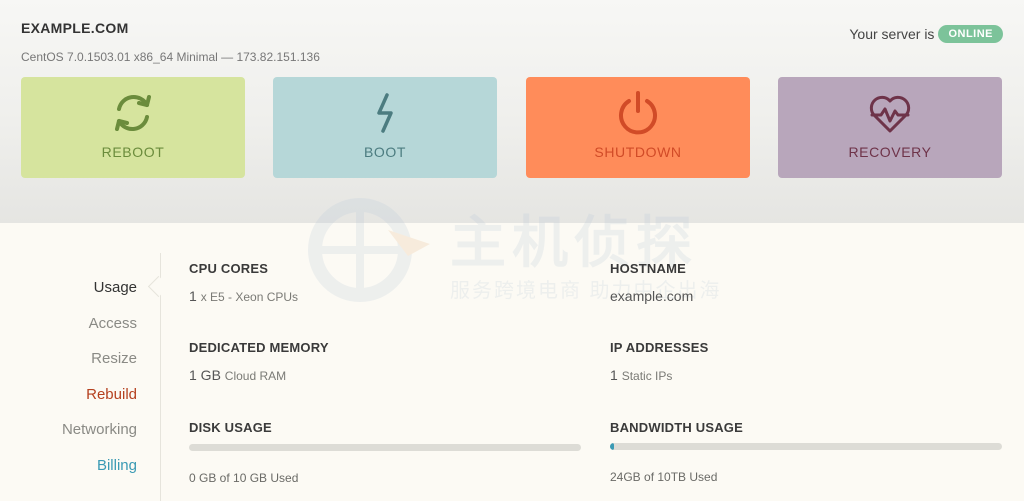 Image resolution: width=1024 pixels, height=501 pixels. Describe the element at coordinates (205, 375) in the screenshot. I see `memory-amount: 1 GB` at that location.